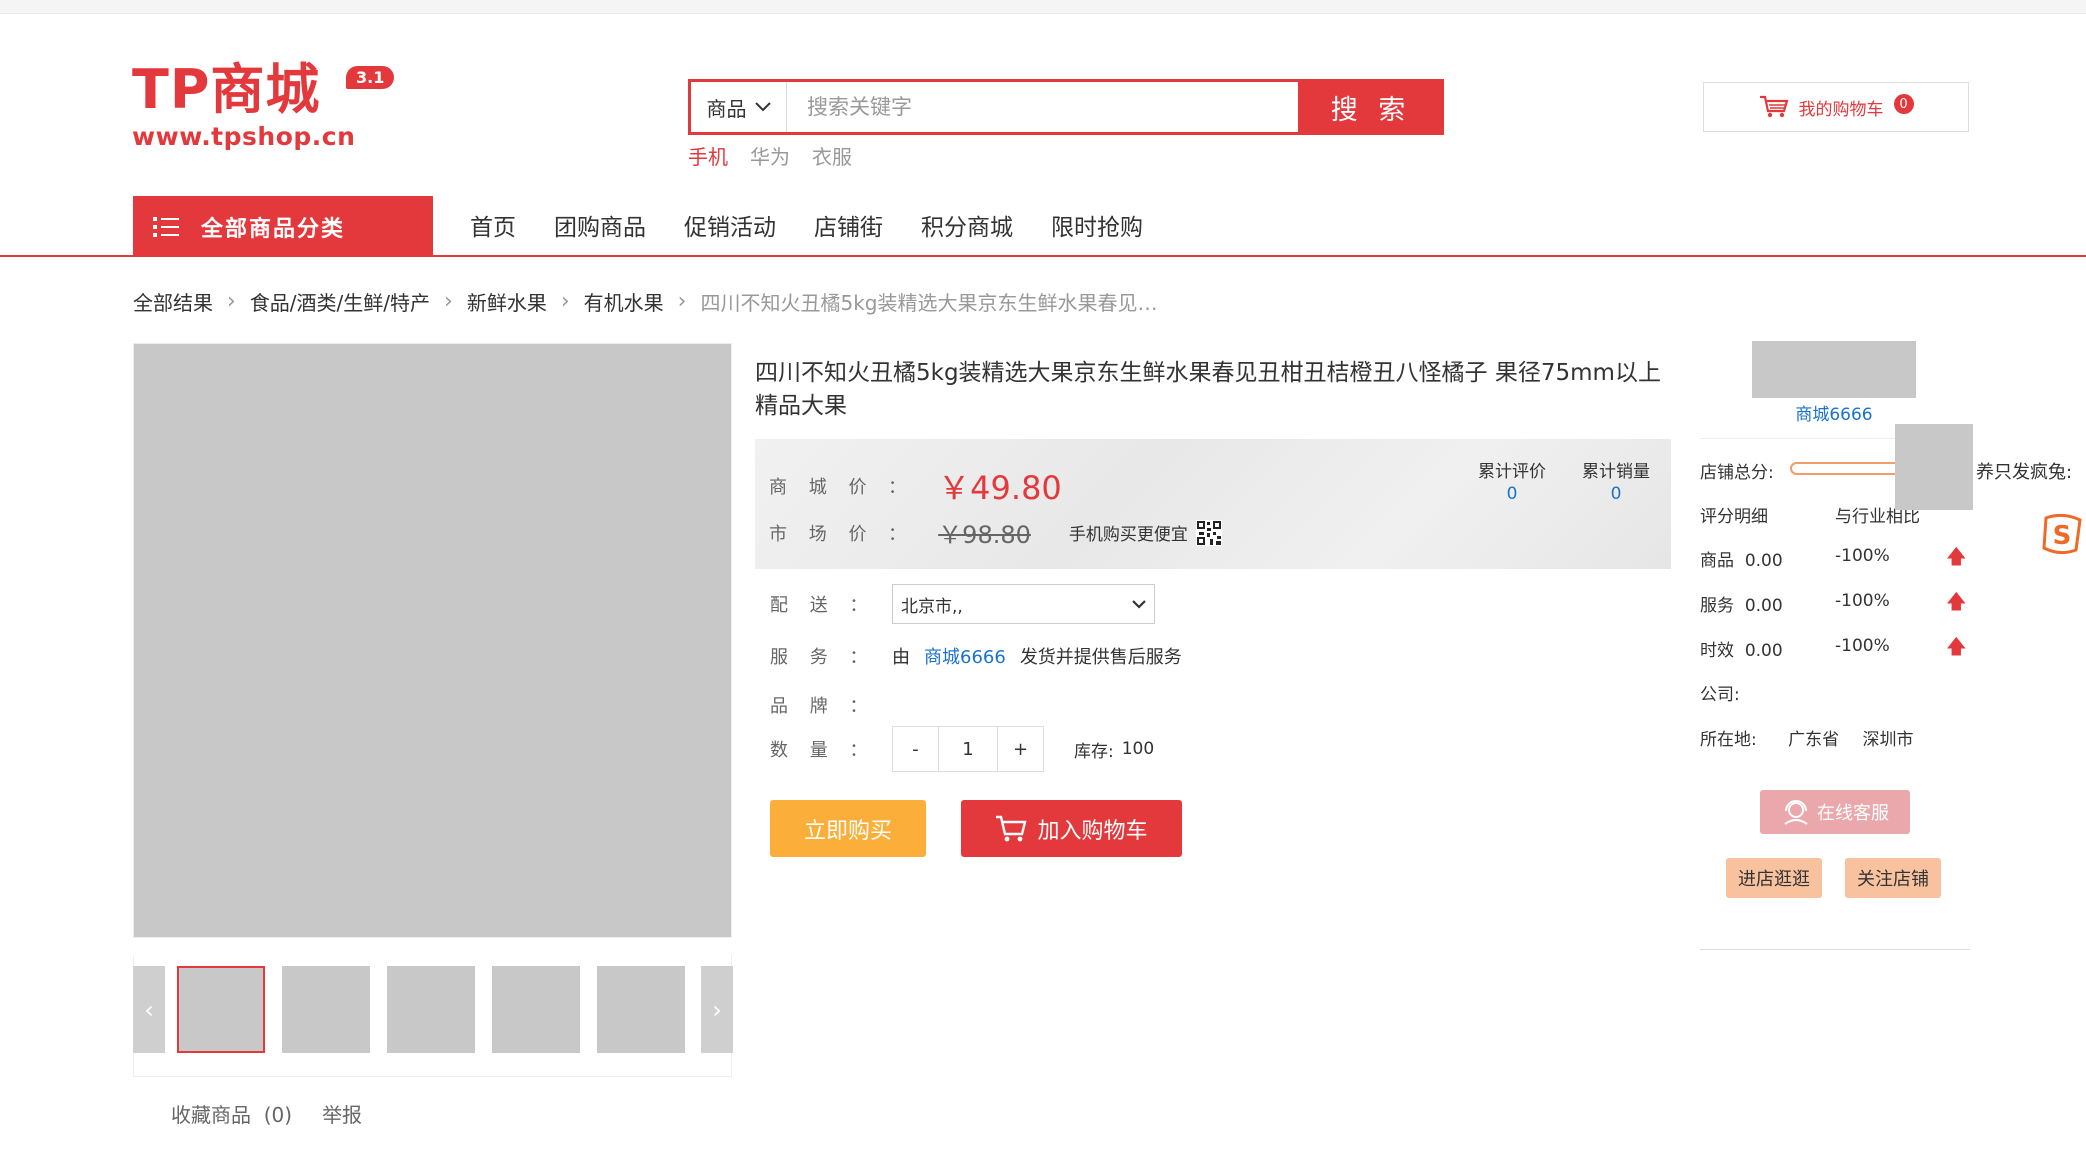  Describe the element at coordinates (1043, 7) in the screenshot. I see `top-bar` at that location.